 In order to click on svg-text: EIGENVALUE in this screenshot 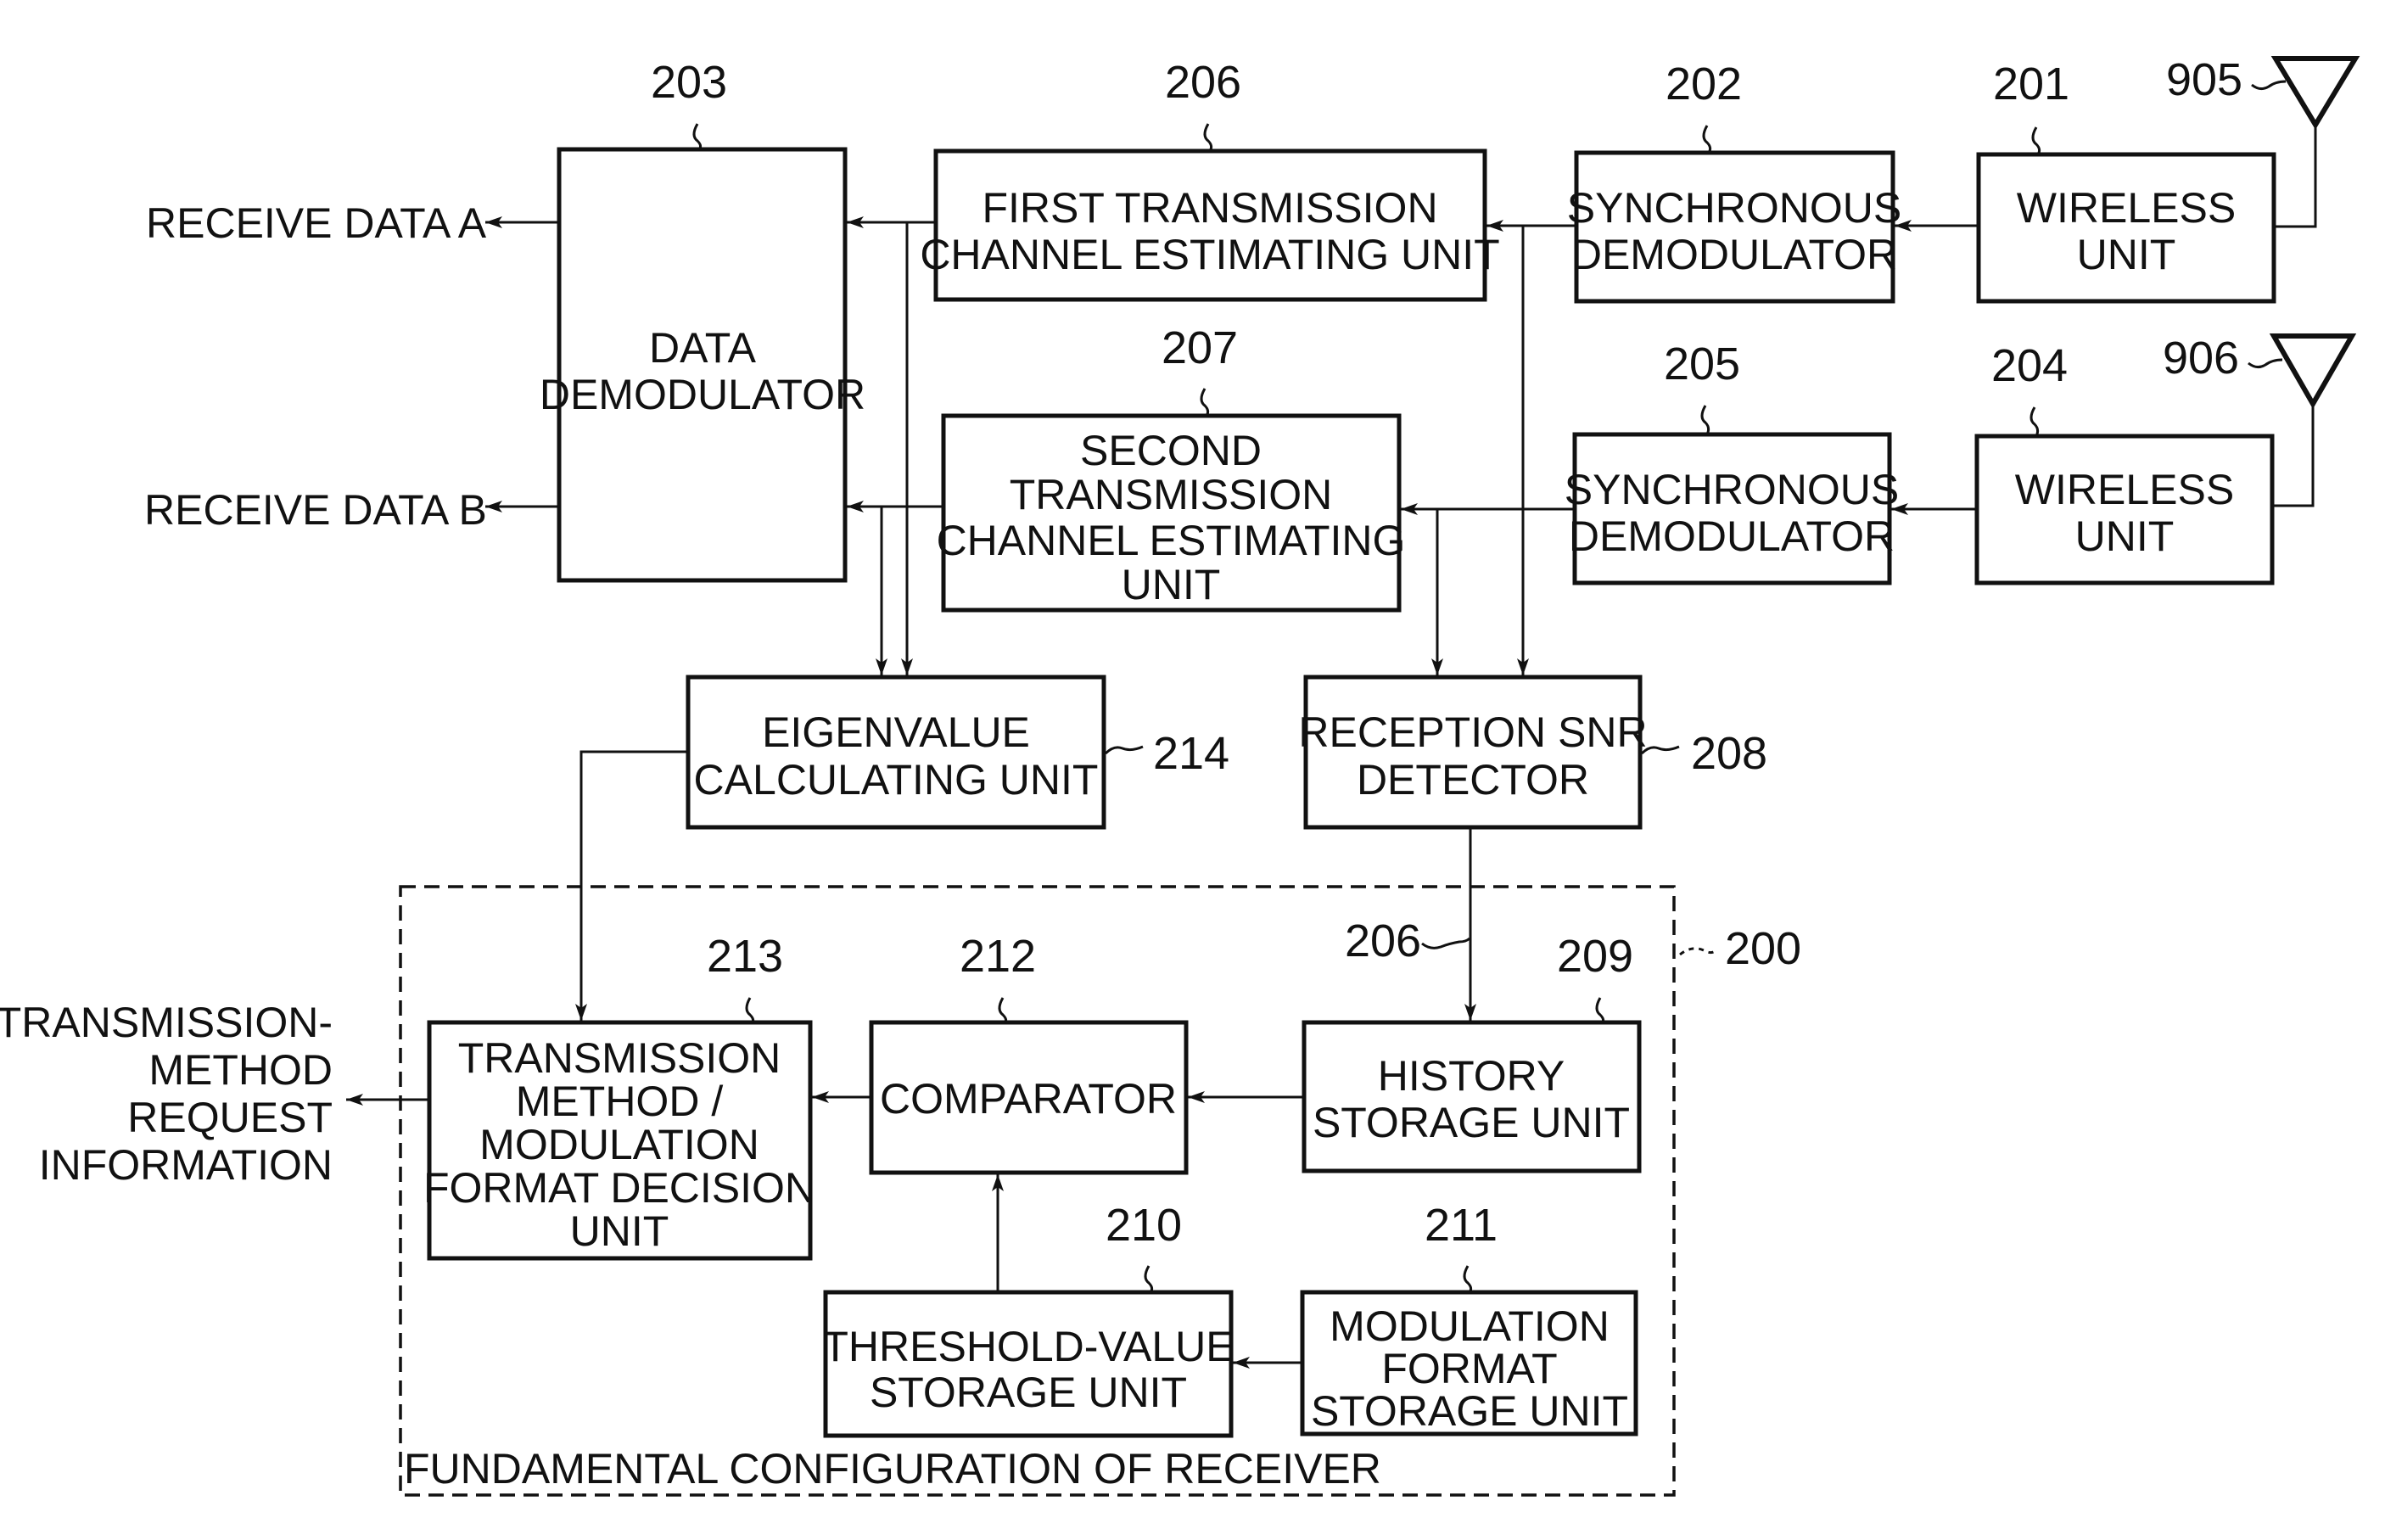, I will do `click(896, 732)`.